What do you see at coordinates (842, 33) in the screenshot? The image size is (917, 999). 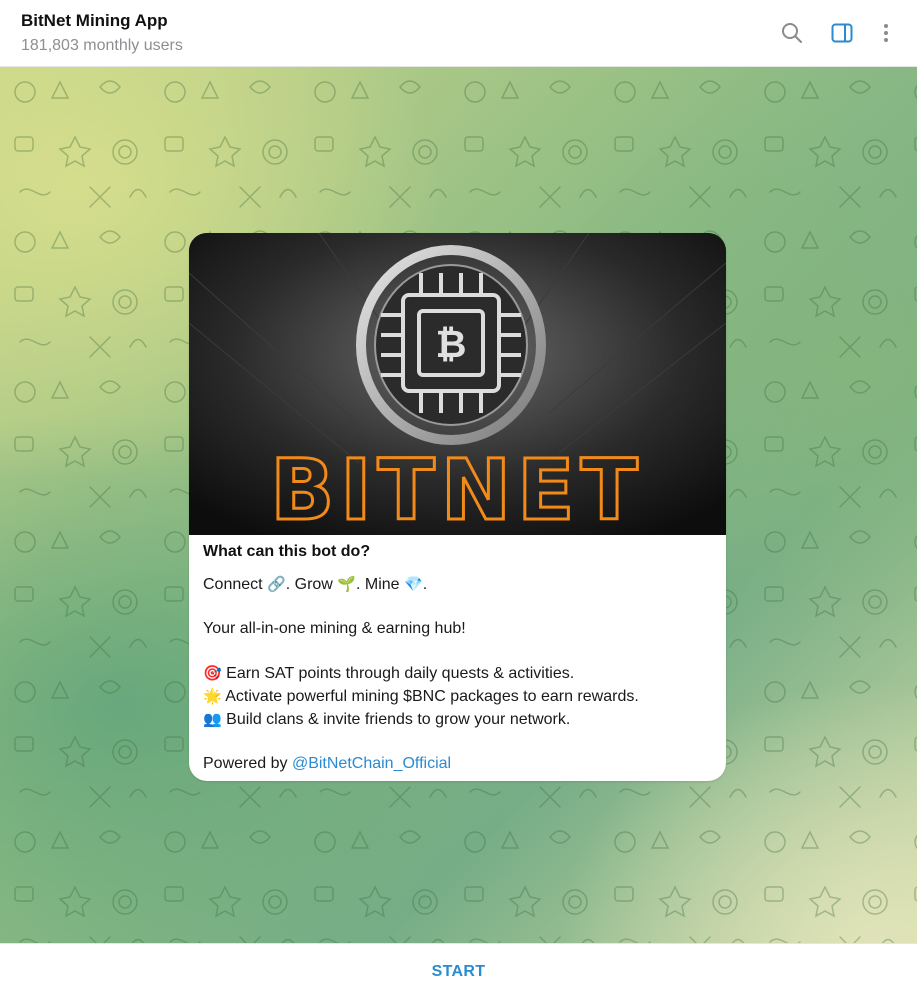 I see `sidebar-toggle-icon` at bounding box center [842, 33].